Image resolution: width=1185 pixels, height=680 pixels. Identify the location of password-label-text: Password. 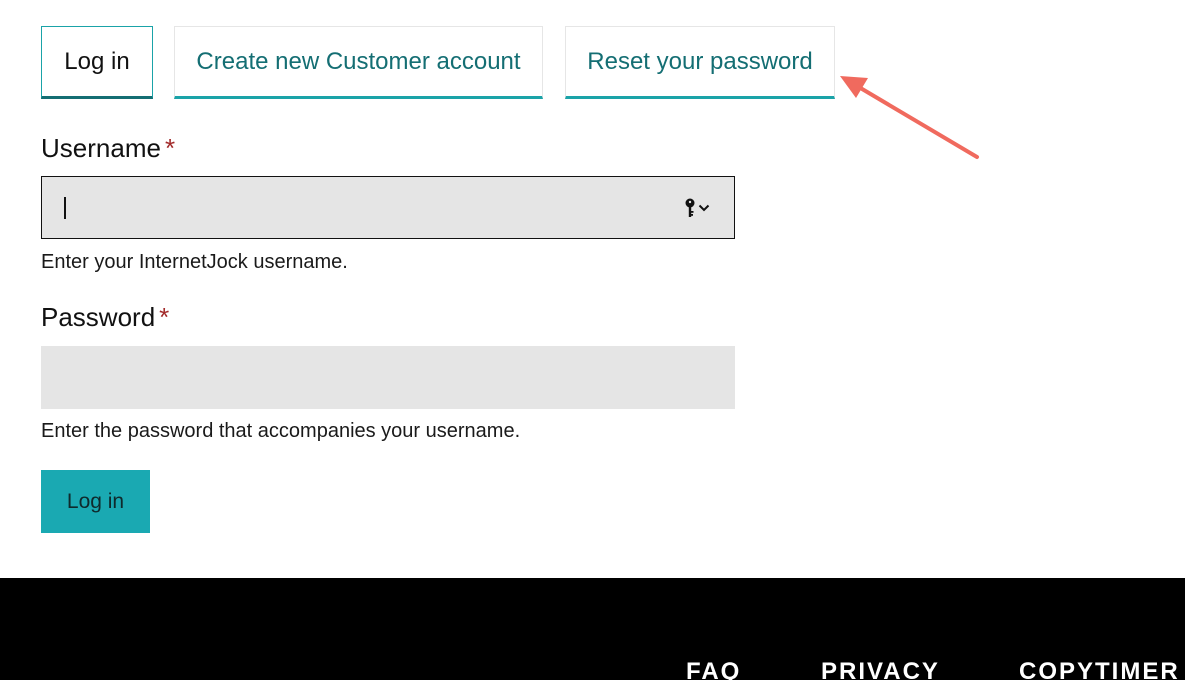
(98, 317).